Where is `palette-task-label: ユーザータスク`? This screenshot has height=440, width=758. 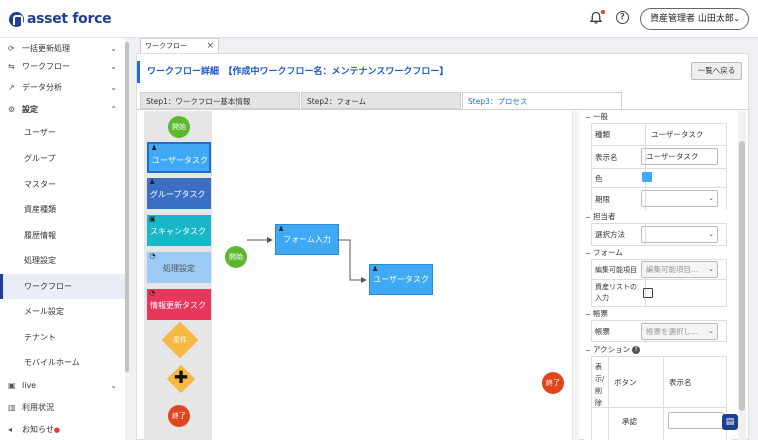
palette-task-label: ユーザータスク is located at coordinates (180, 160).